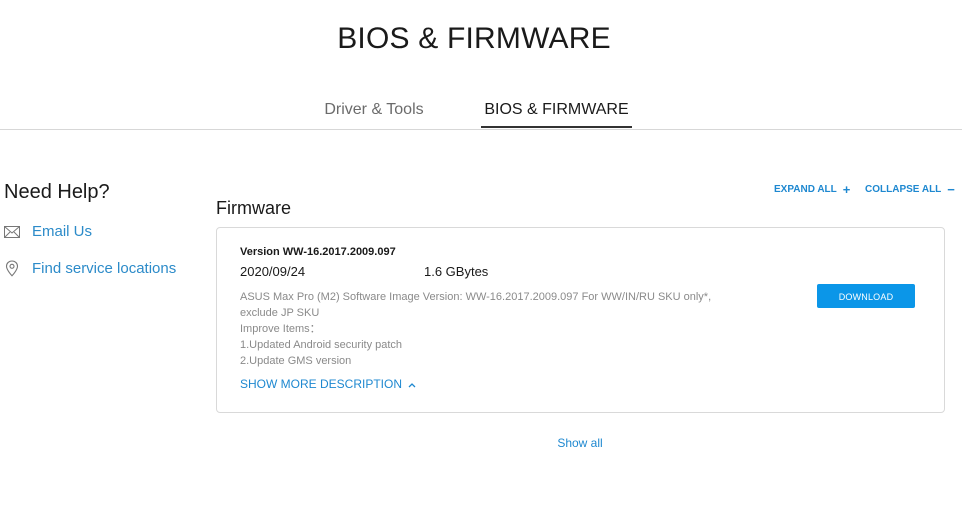  I want to click on page-title: BIOS & FIRMWARE, so click(474, 38).